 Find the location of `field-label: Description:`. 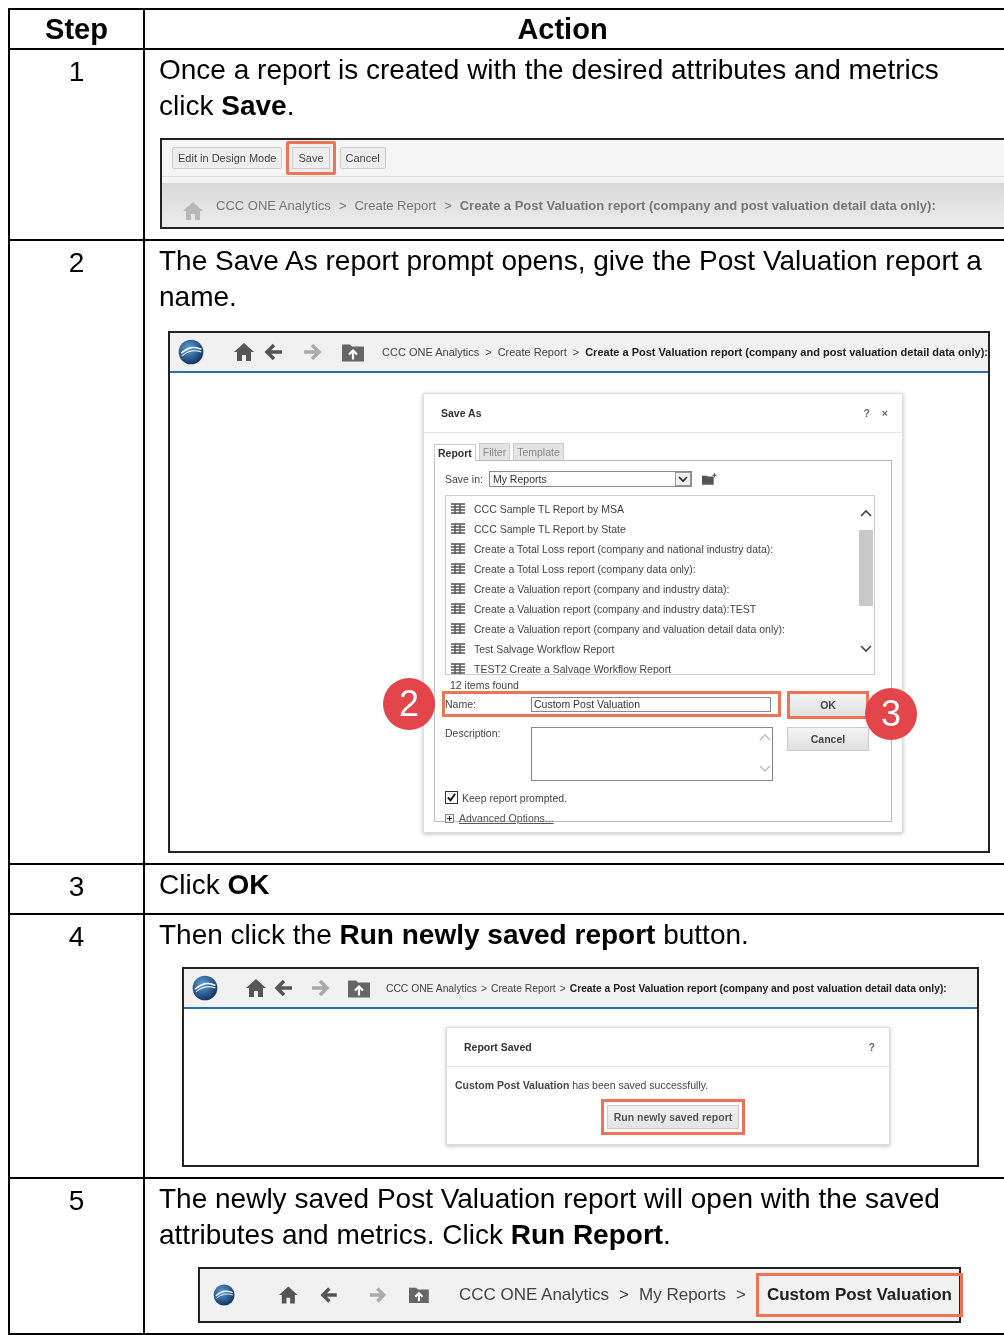

field-label: Description: is located at coordinates (473, 733).